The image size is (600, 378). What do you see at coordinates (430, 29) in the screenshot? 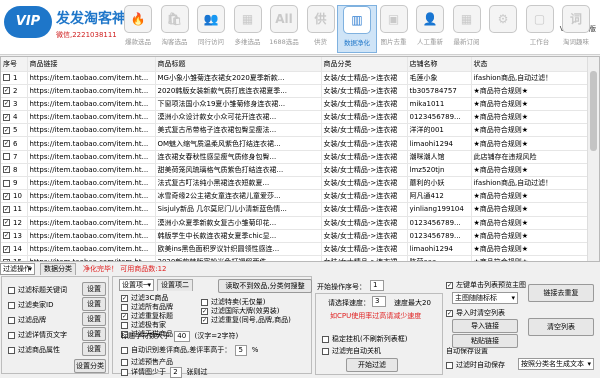
I see `toolbar-person-button: 👤 人工重新` at bounding box center [430, 29].